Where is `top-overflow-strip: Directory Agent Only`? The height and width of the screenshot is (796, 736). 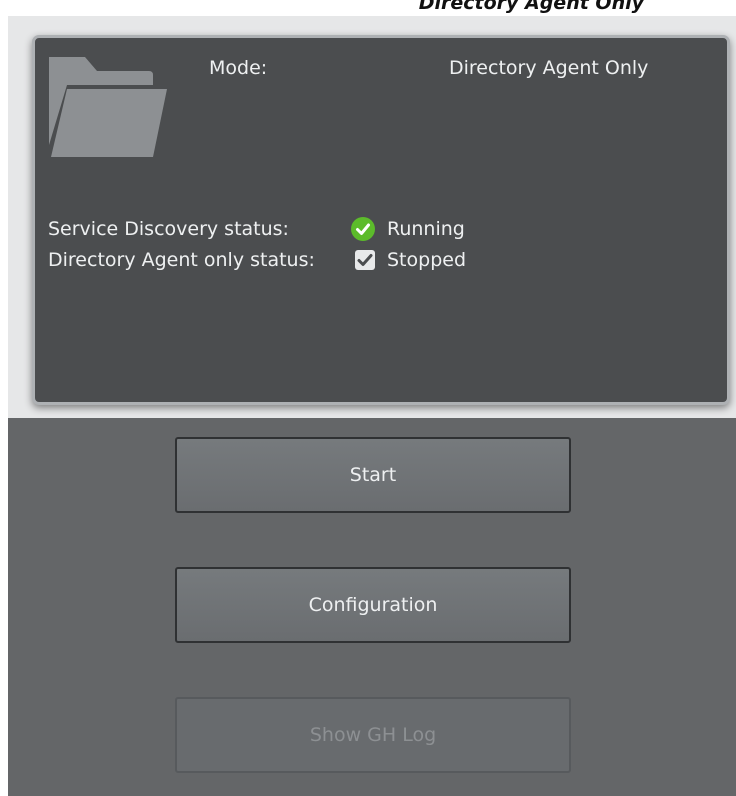
top-overflow-strip: Directory Agent Only is located at coordinates (368, 8).